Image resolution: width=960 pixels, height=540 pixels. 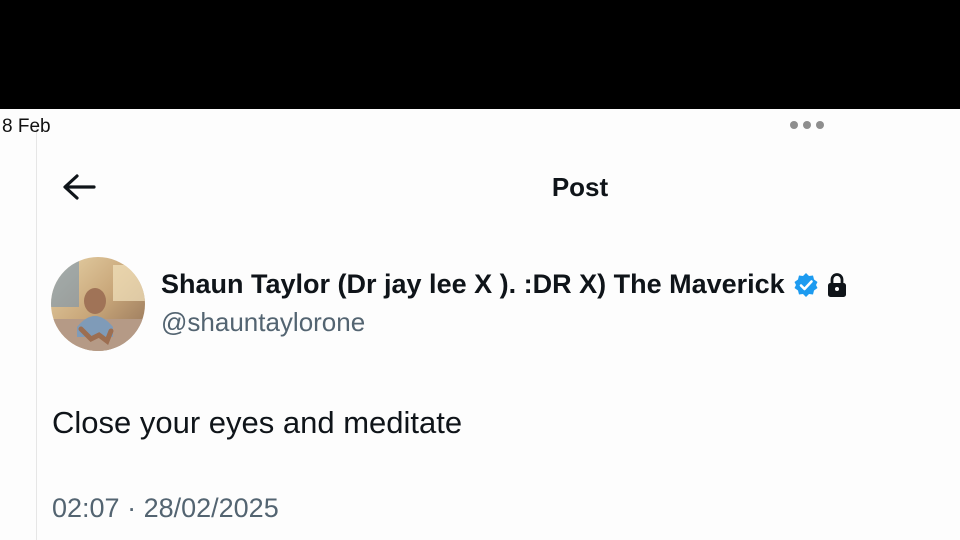 I want to click on arrow-left-icon, so click(x=79, y=187).